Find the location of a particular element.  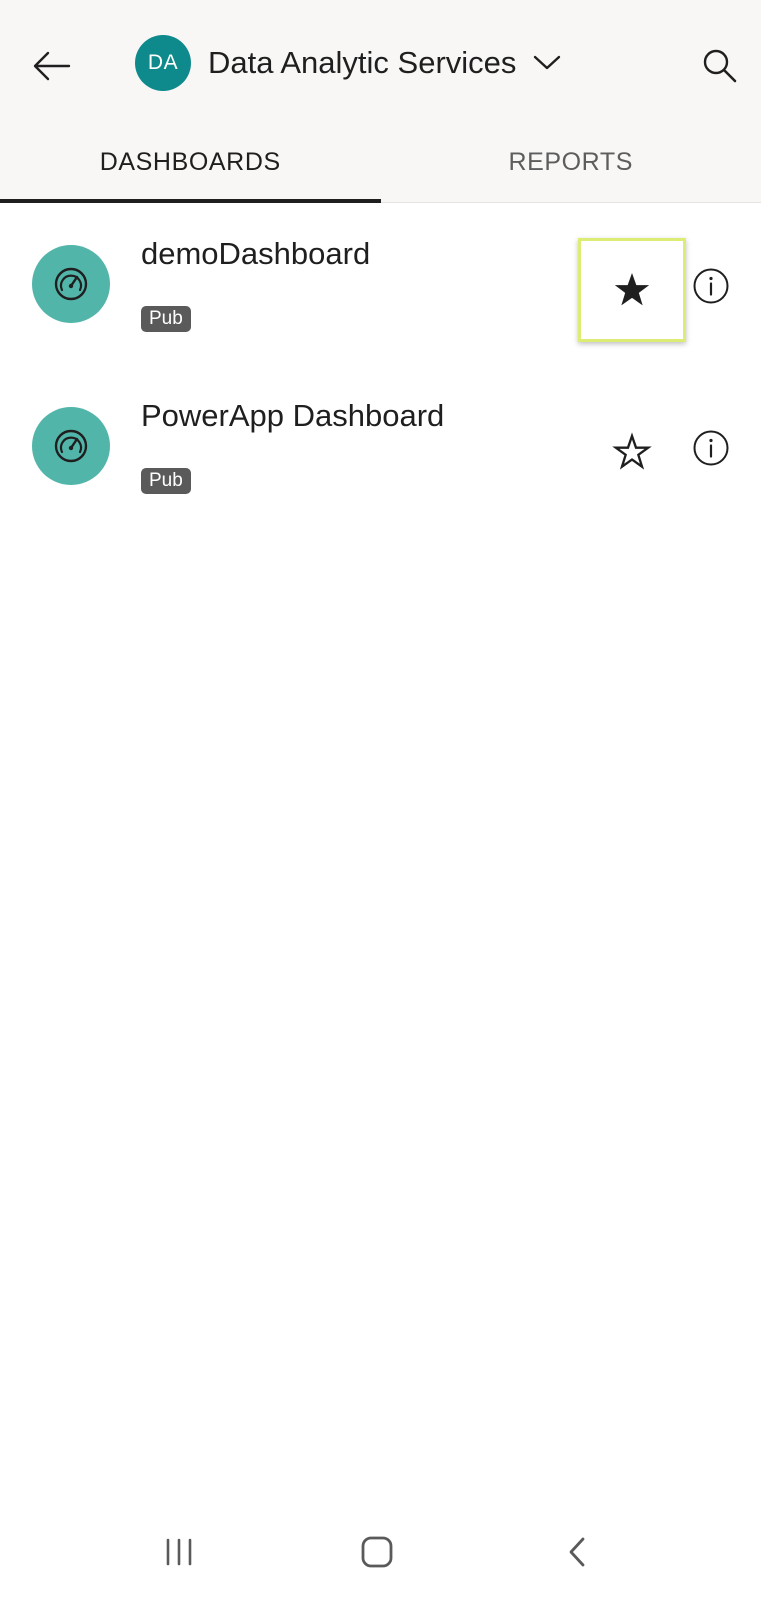

arrow-left-icon is located at coordinates (52, 66).